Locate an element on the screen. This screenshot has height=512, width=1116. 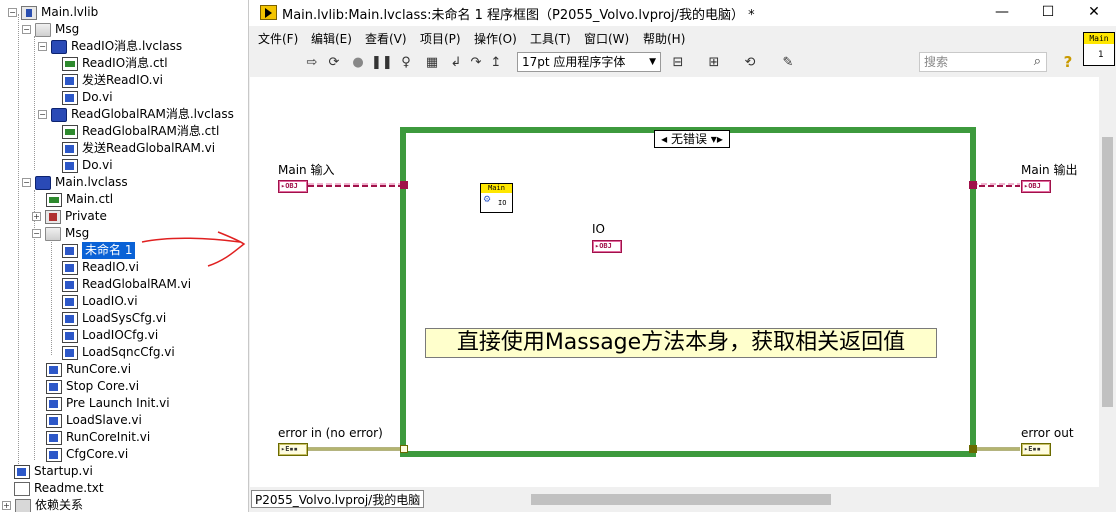
tree-item: LoadSqncCfg.vi is located at coordinates (118, 352).